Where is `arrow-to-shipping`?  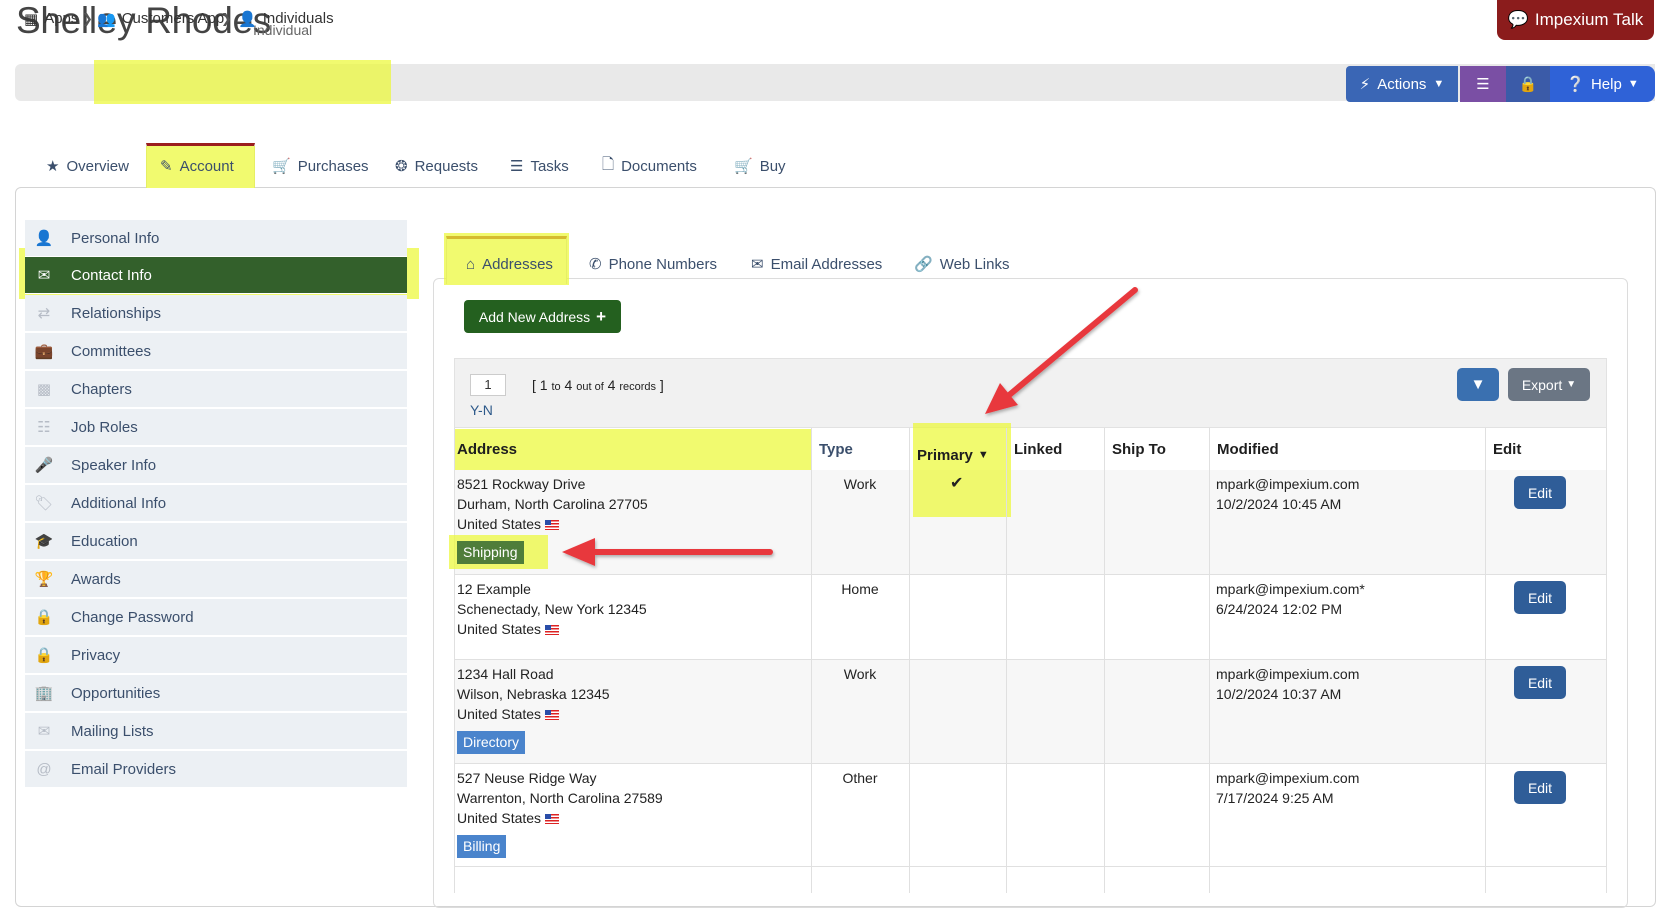
arrow-to-shipping is located at coordinates (667, 552).